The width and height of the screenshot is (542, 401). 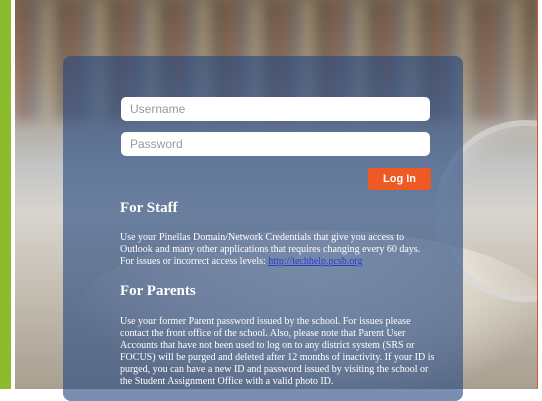 I want to click on right-border-bar, so click(x=539, y=194).